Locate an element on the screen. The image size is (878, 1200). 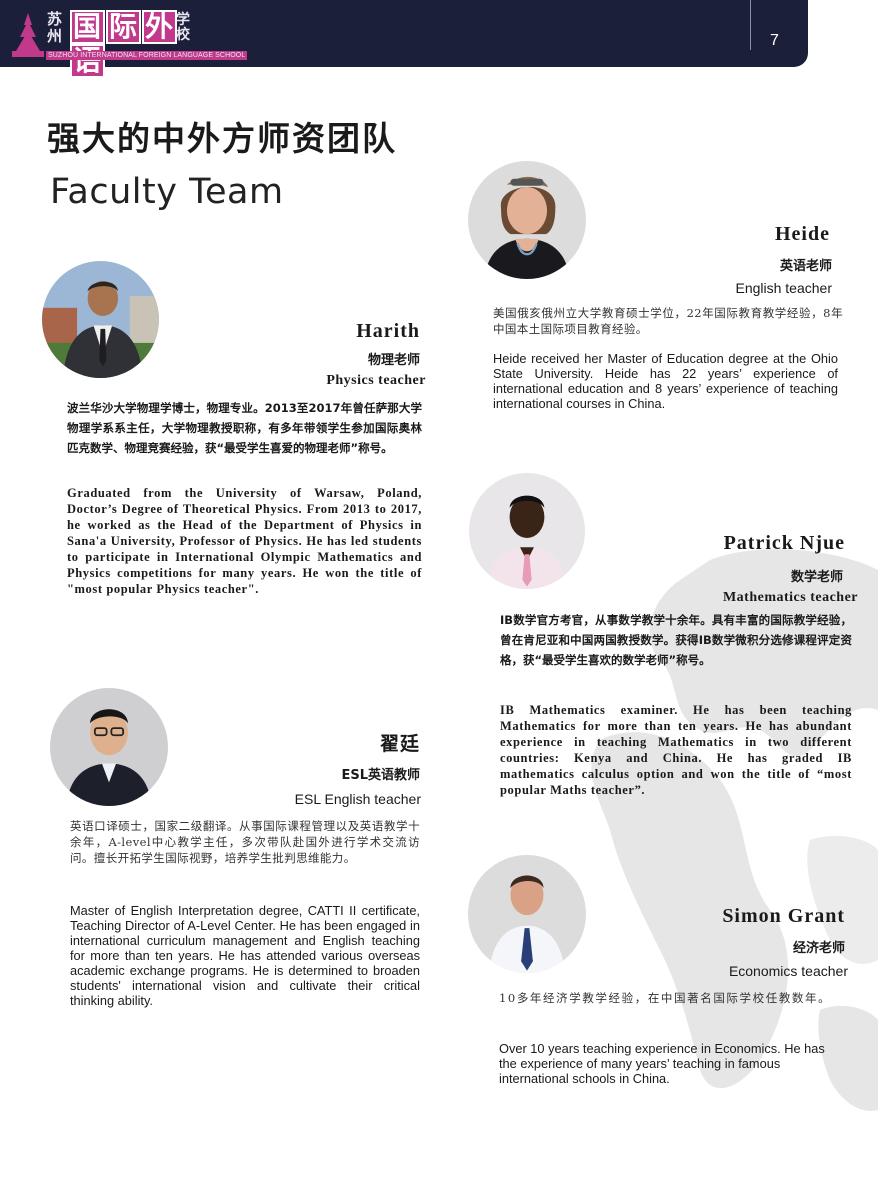
zhai-role-en: ESL English teacher is located at coordinates (357, 799).